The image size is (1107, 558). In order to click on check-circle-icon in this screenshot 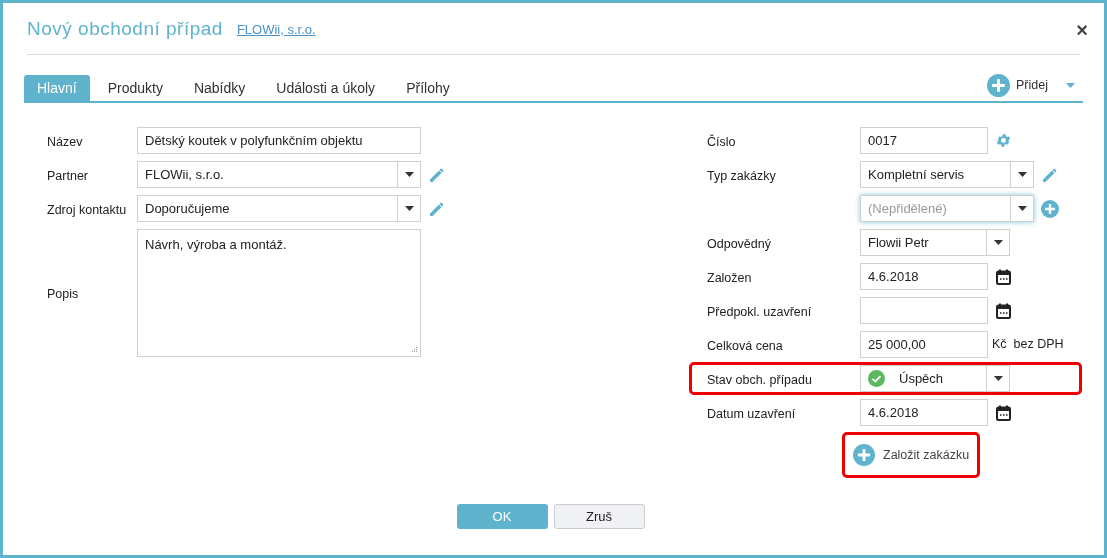, I will do `click(876, 378)`.